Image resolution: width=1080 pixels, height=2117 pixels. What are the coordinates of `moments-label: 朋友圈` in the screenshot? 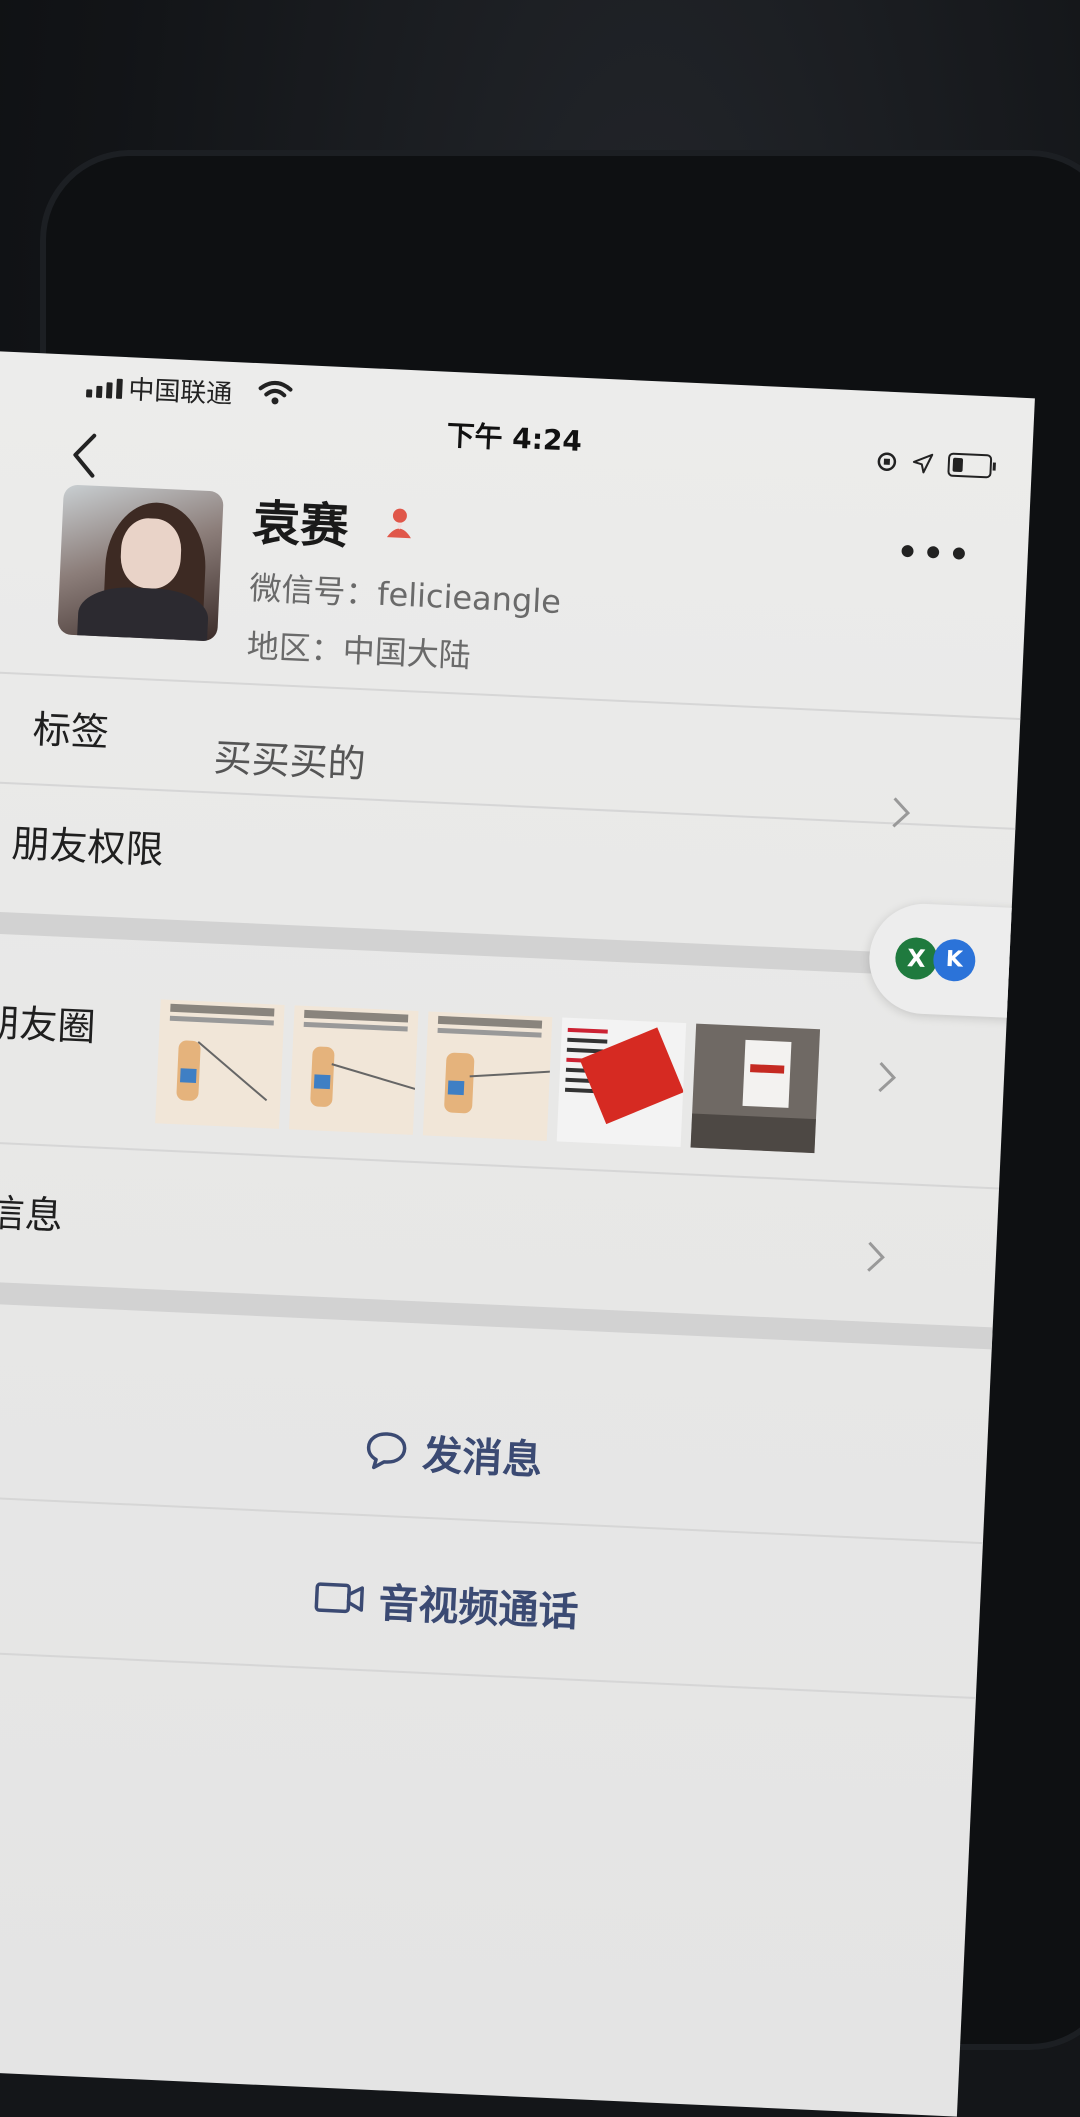 It's located at (48, 1025).